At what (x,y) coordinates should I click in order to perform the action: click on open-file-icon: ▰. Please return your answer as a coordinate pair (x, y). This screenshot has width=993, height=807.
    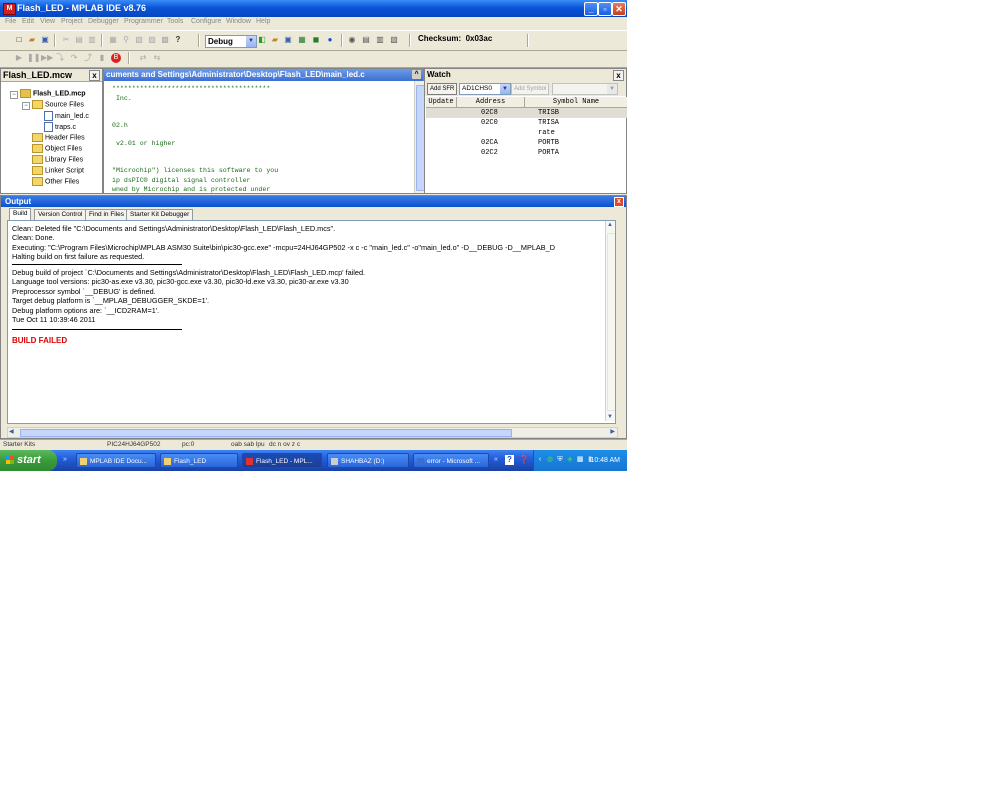
    Looking at the image, I should click on (32, 40).